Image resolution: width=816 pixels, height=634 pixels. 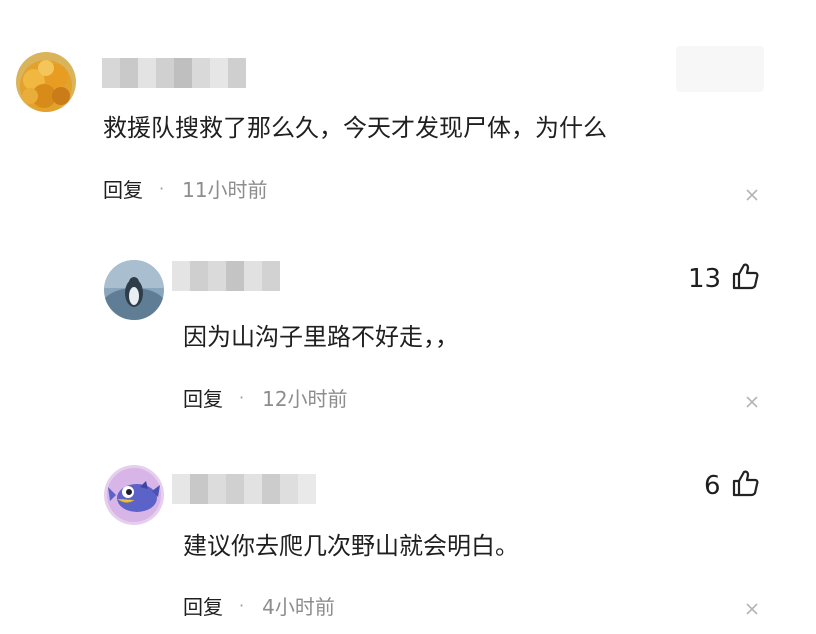 What do you see at coordinates (305, 398) in the screenshot?
I see `timestamp: 12小时前` at bounding box center [305, 398].